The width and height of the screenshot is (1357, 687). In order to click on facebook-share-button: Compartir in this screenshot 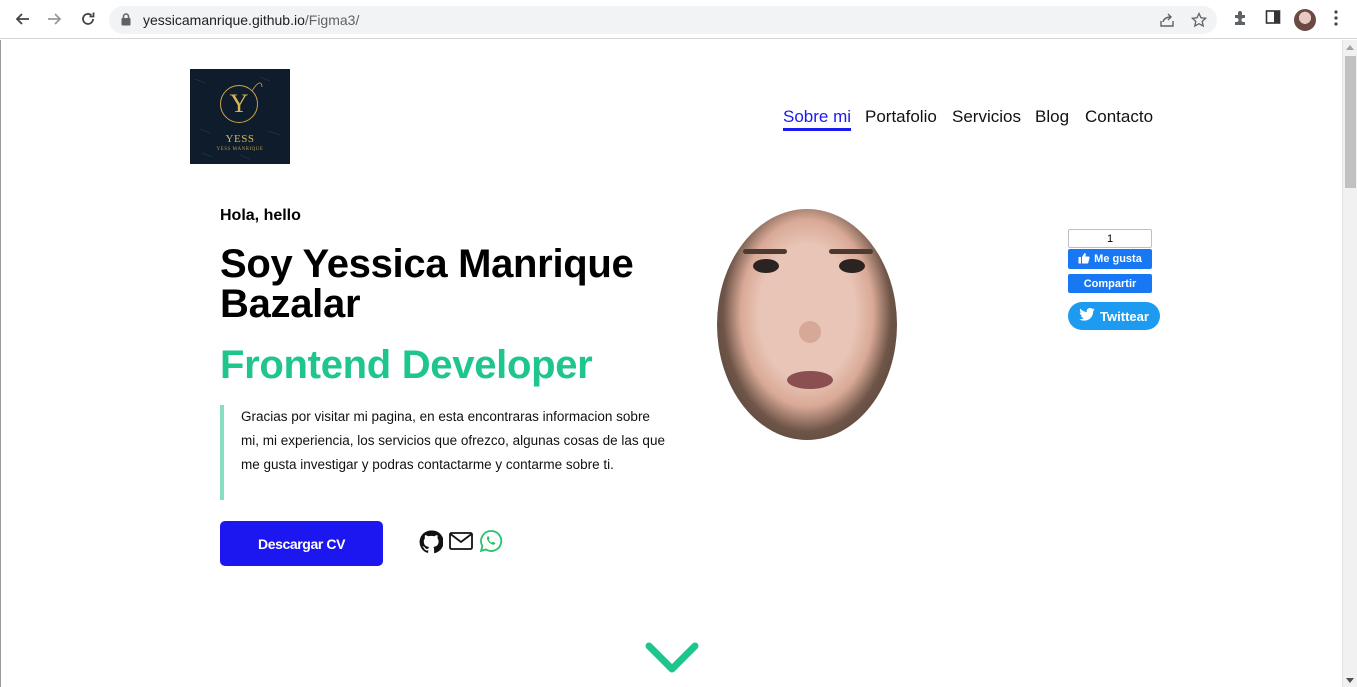, I will do `click(1110, 283)`.